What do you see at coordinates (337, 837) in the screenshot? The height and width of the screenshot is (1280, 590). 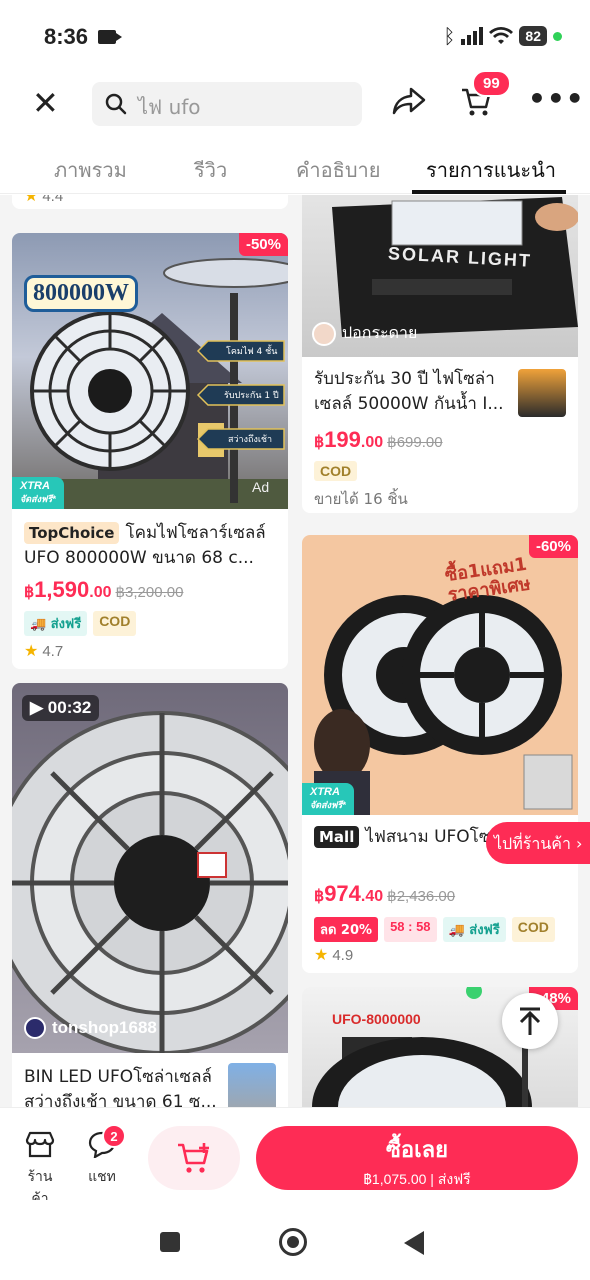 I see `mall-tag: Mall` at bounding box center [337, 837].